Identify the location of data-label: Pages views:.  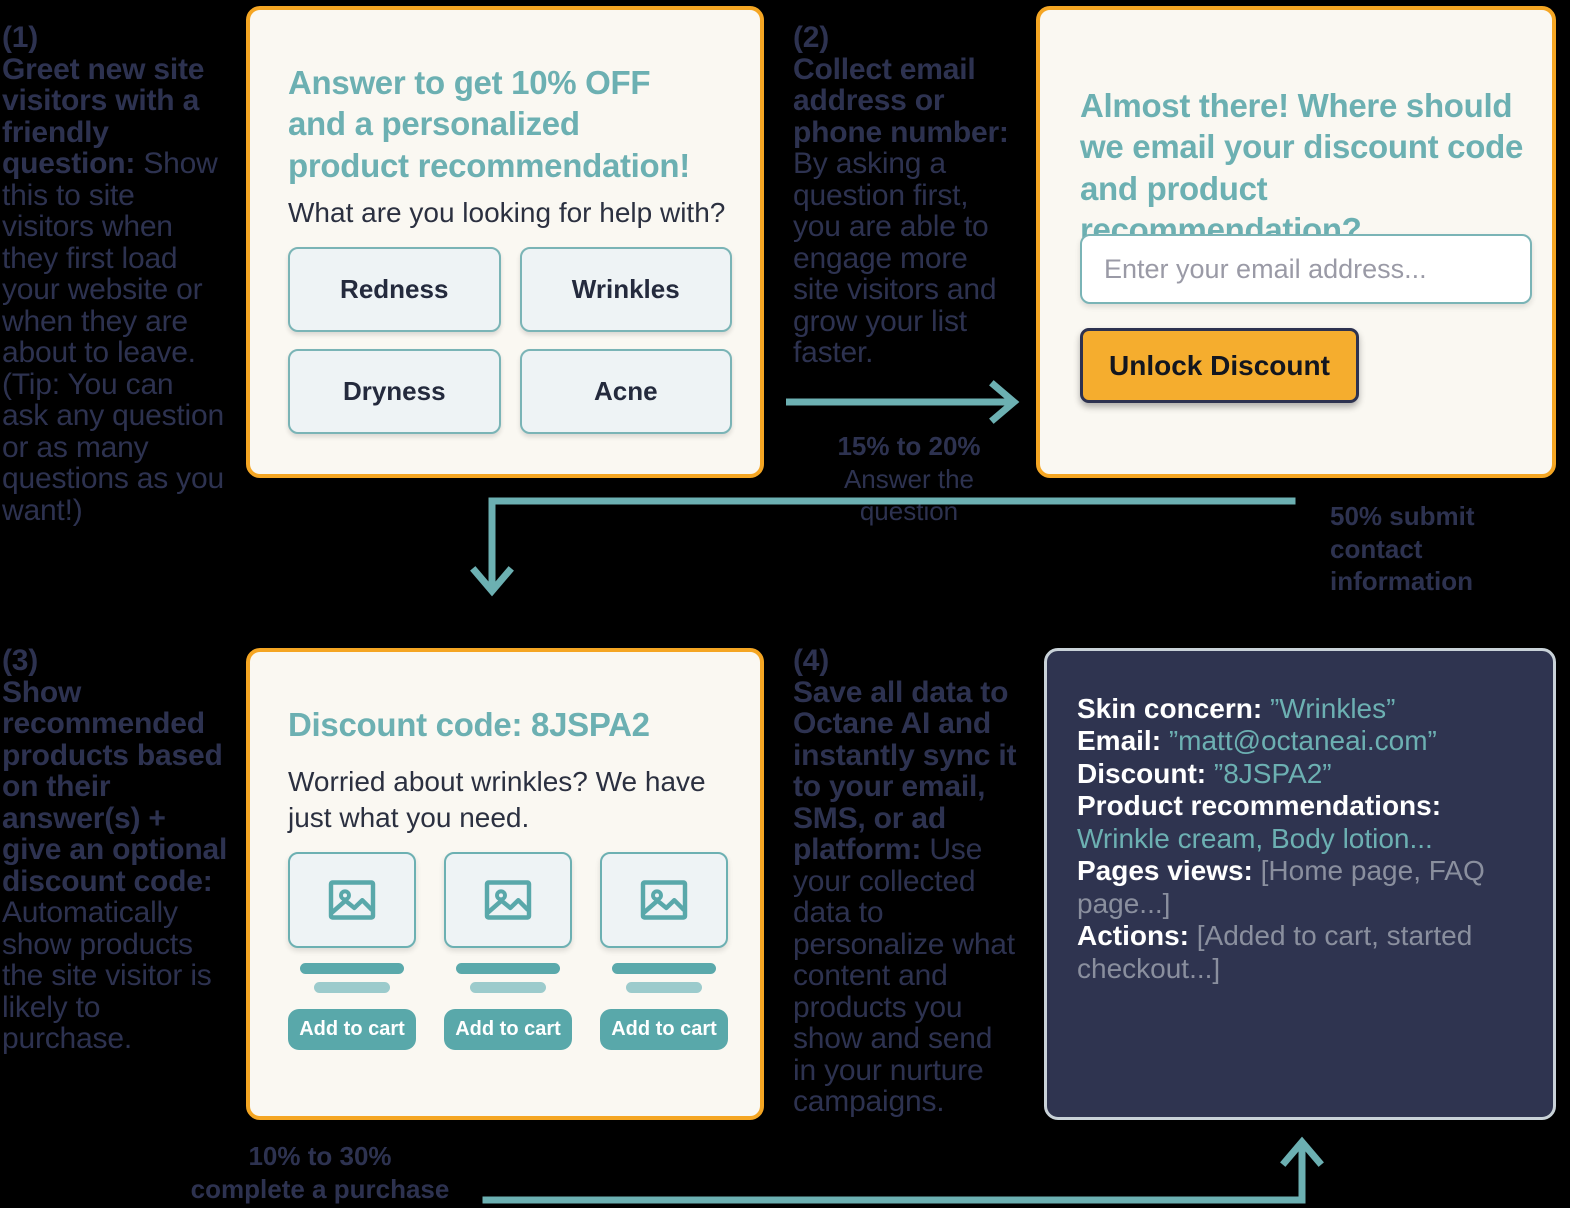
(1165, 871).